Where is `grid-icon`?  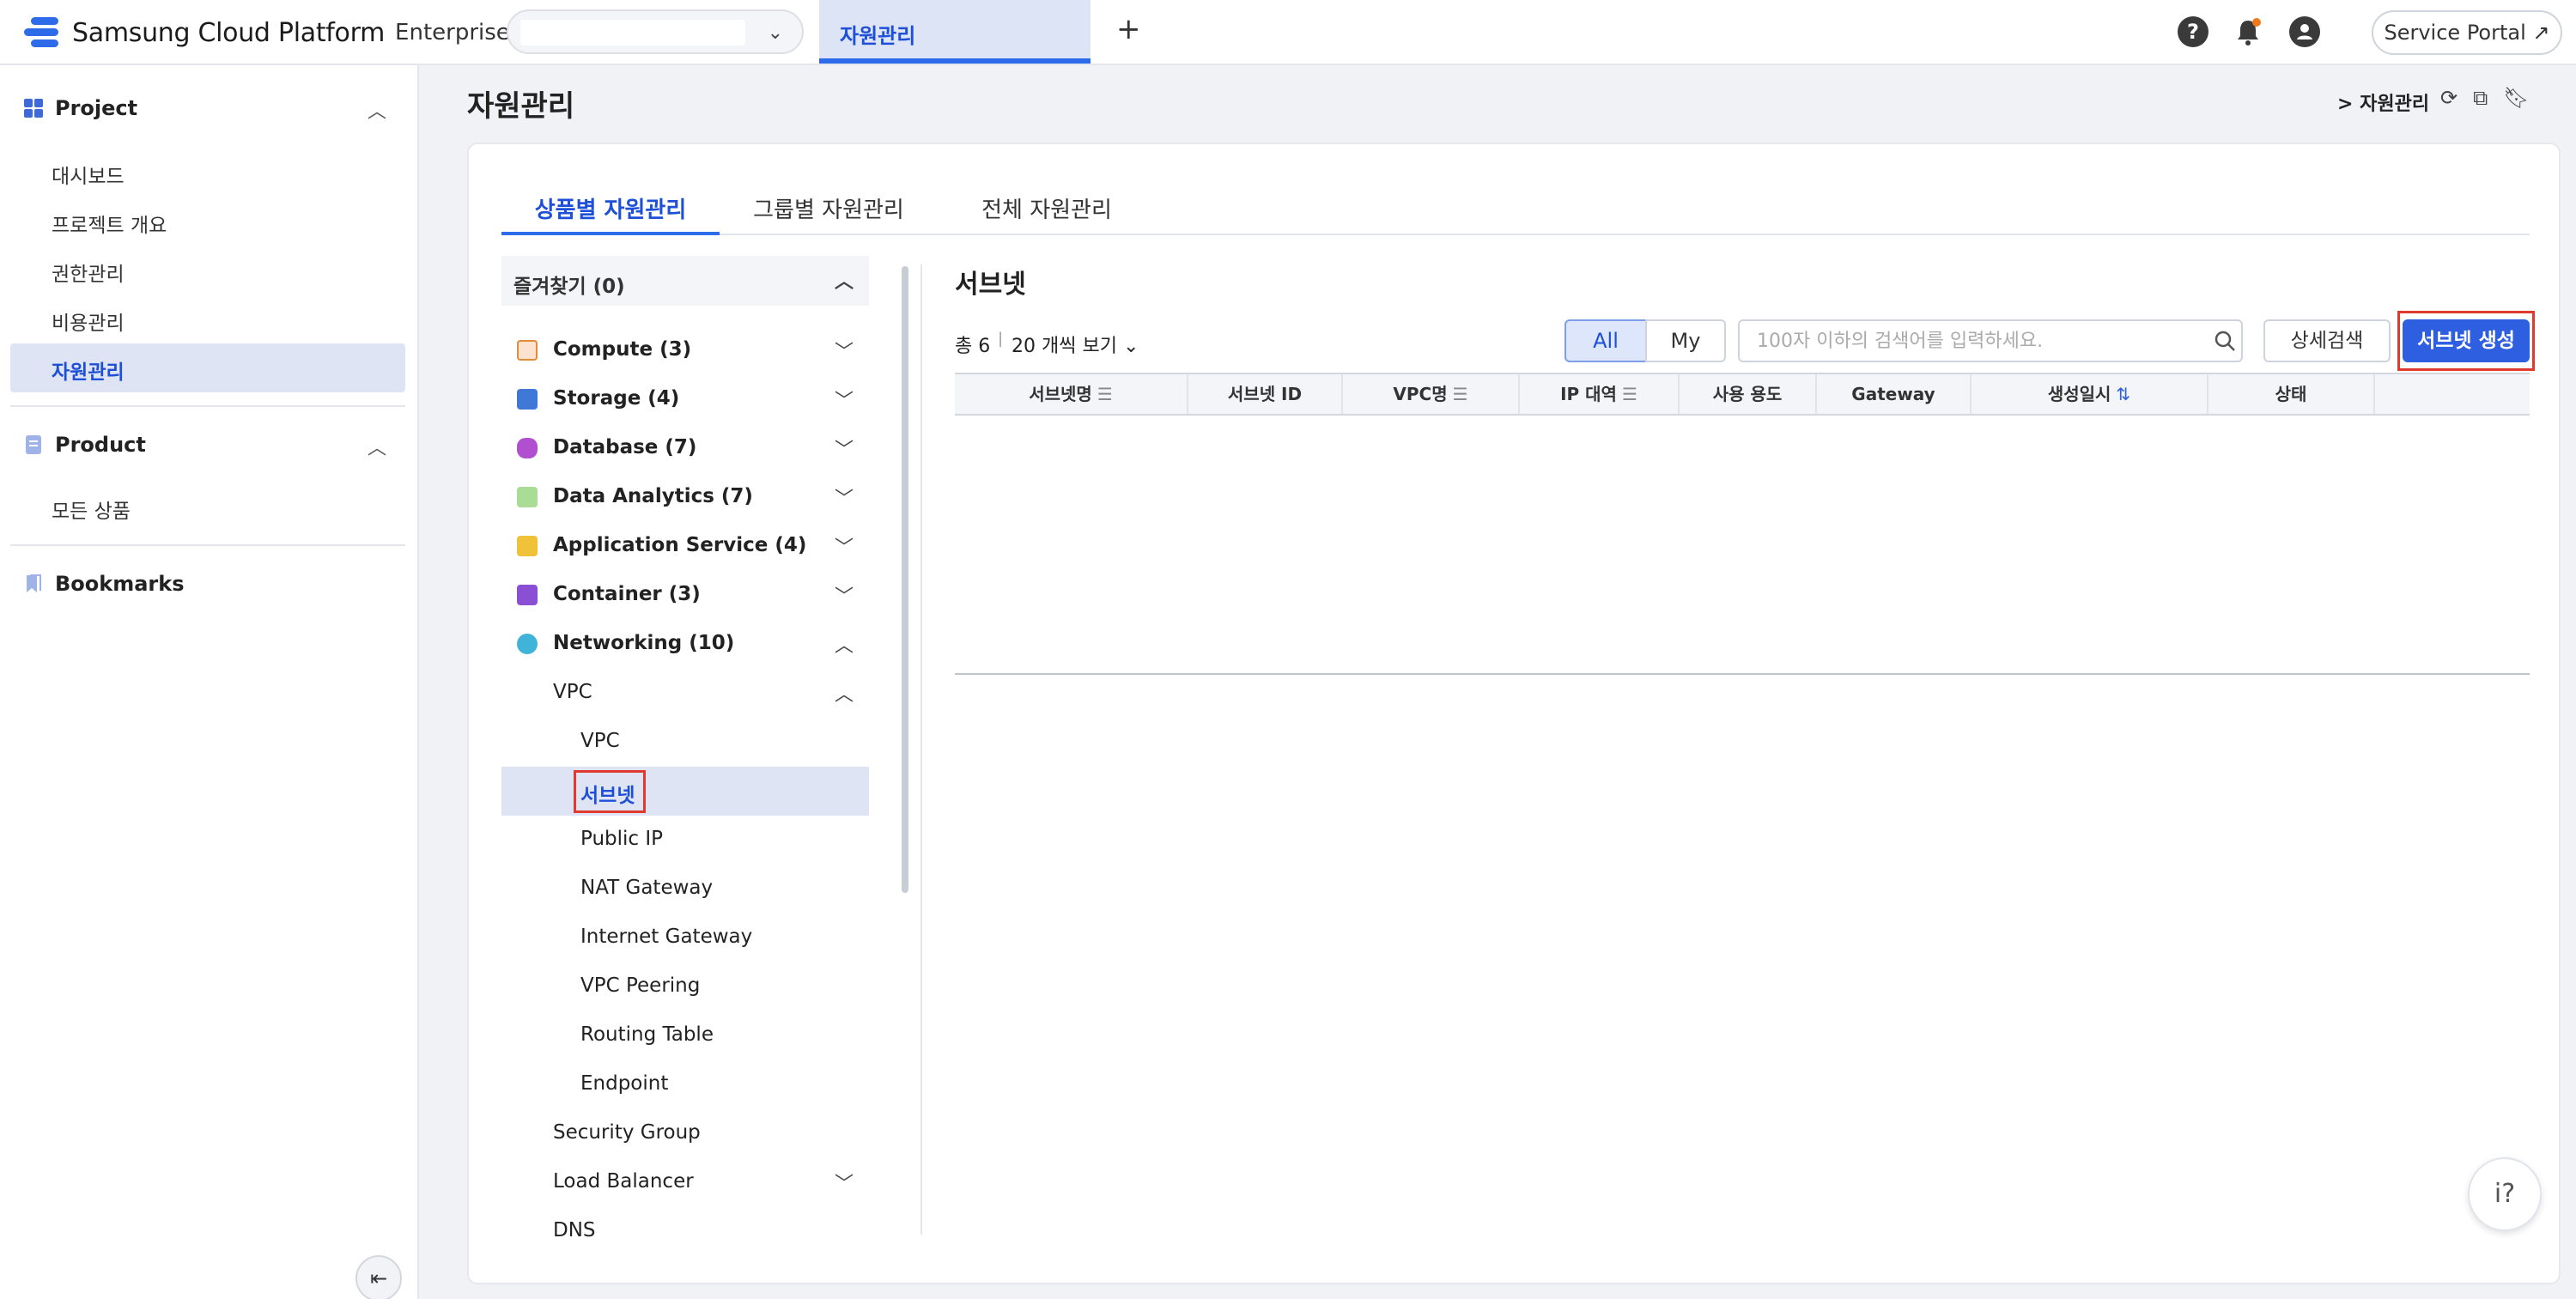
grid-icon is located at coordinates (33, 108).